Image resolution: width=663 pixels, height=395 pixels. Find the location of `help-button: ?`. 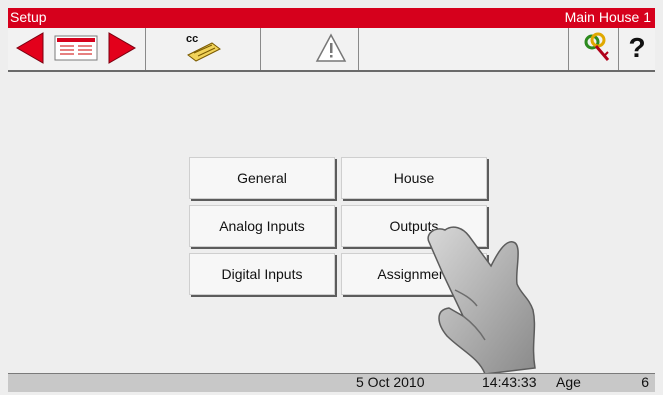

help-button: ? is located at coordinates (637, 48).